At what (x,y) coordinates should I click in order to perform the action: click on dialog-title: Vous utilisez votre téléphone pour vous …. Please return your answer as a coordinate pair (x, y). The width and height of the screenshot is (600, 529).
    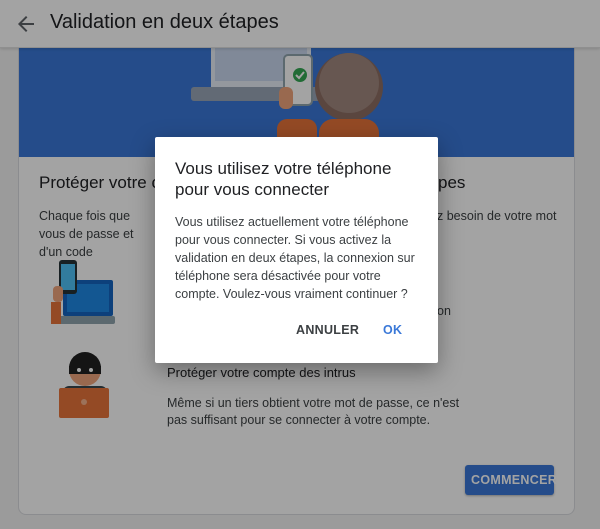
    Looking at the image, I should click on (283, 179).